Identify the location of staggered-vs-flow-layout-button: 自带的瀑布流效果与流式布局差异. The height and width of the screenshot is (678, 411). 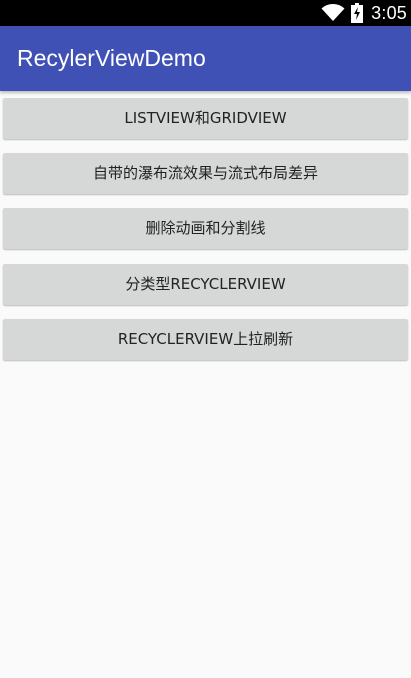
(205, 173).